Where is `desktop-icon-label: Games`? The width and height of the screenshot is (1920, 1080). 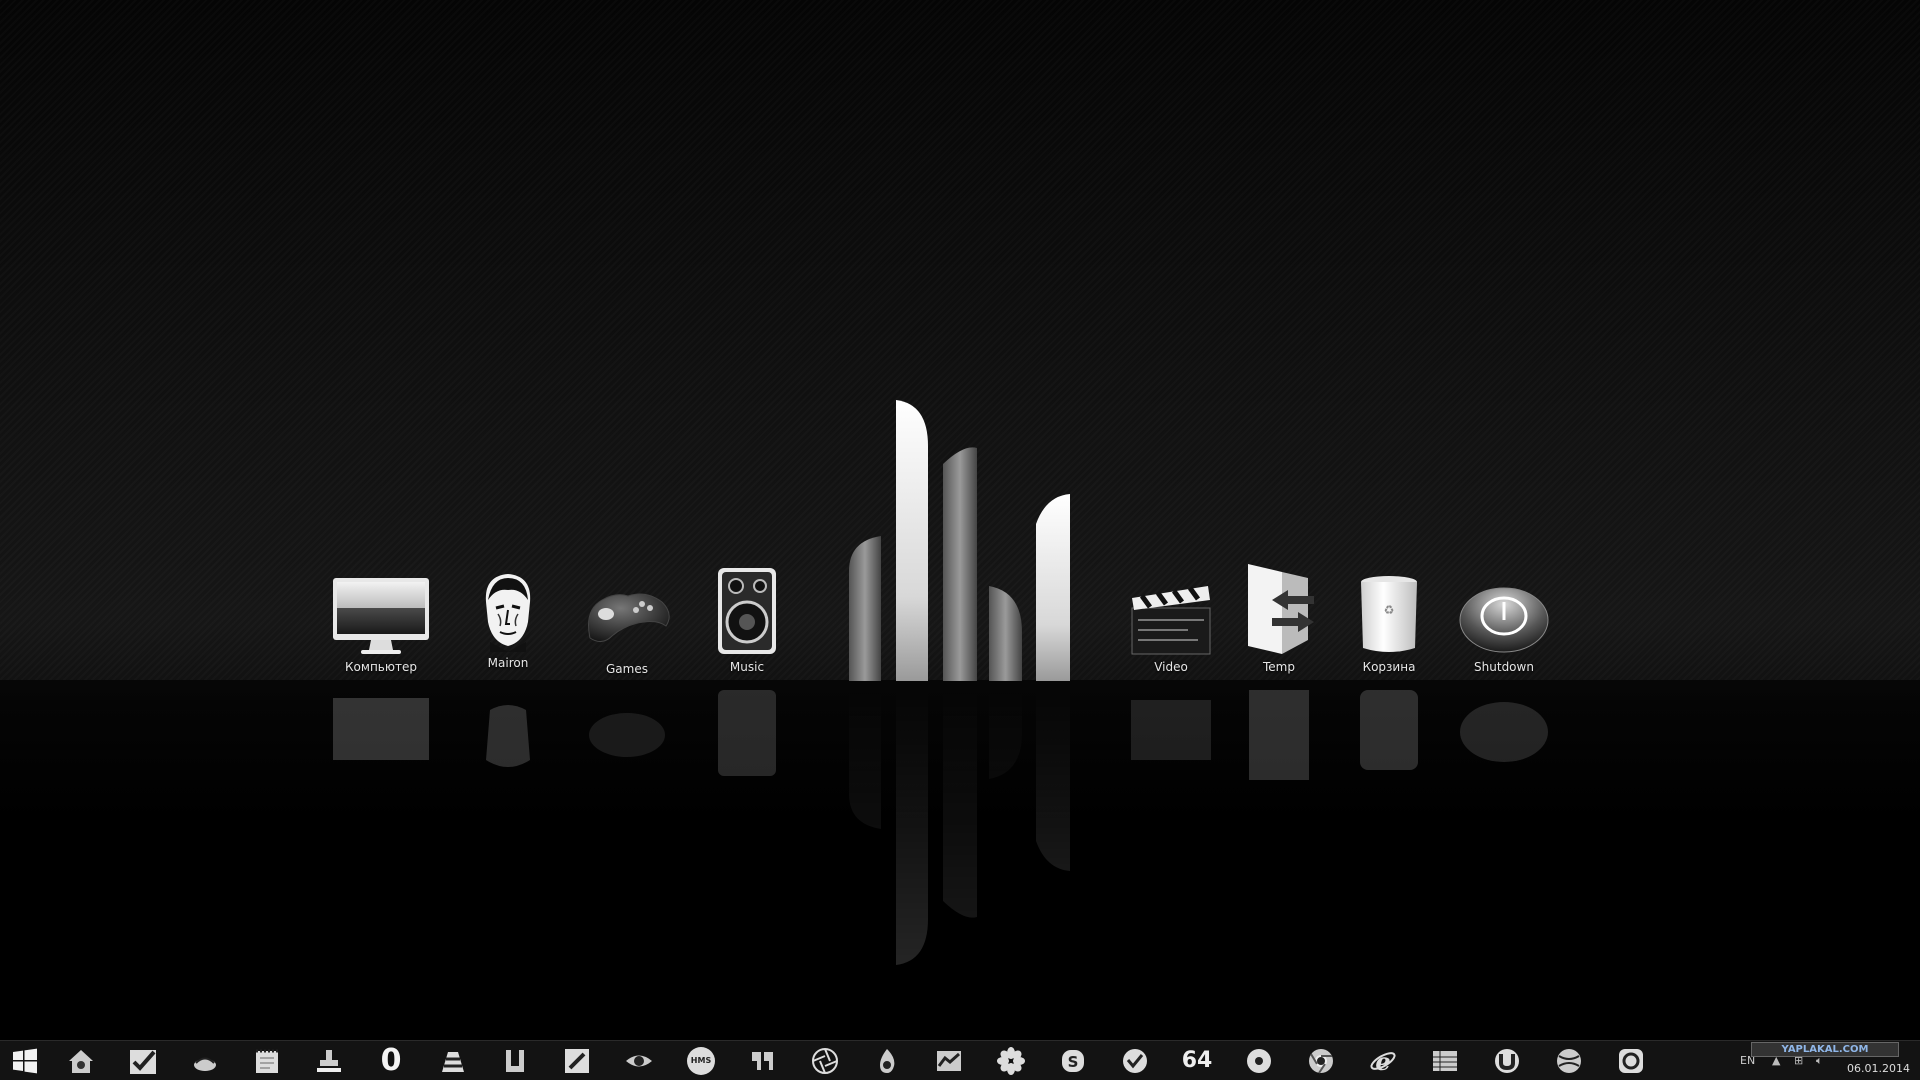
desktop-icon-label: Games is located at coordinates (627, 669).